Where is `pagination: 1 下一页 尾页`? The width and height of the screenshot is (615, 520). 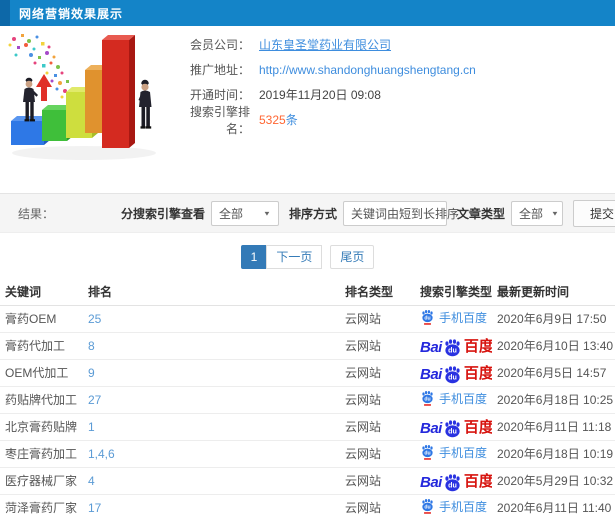 pagination: 1 下一页 尾页 is located at coordinates (307, 257).